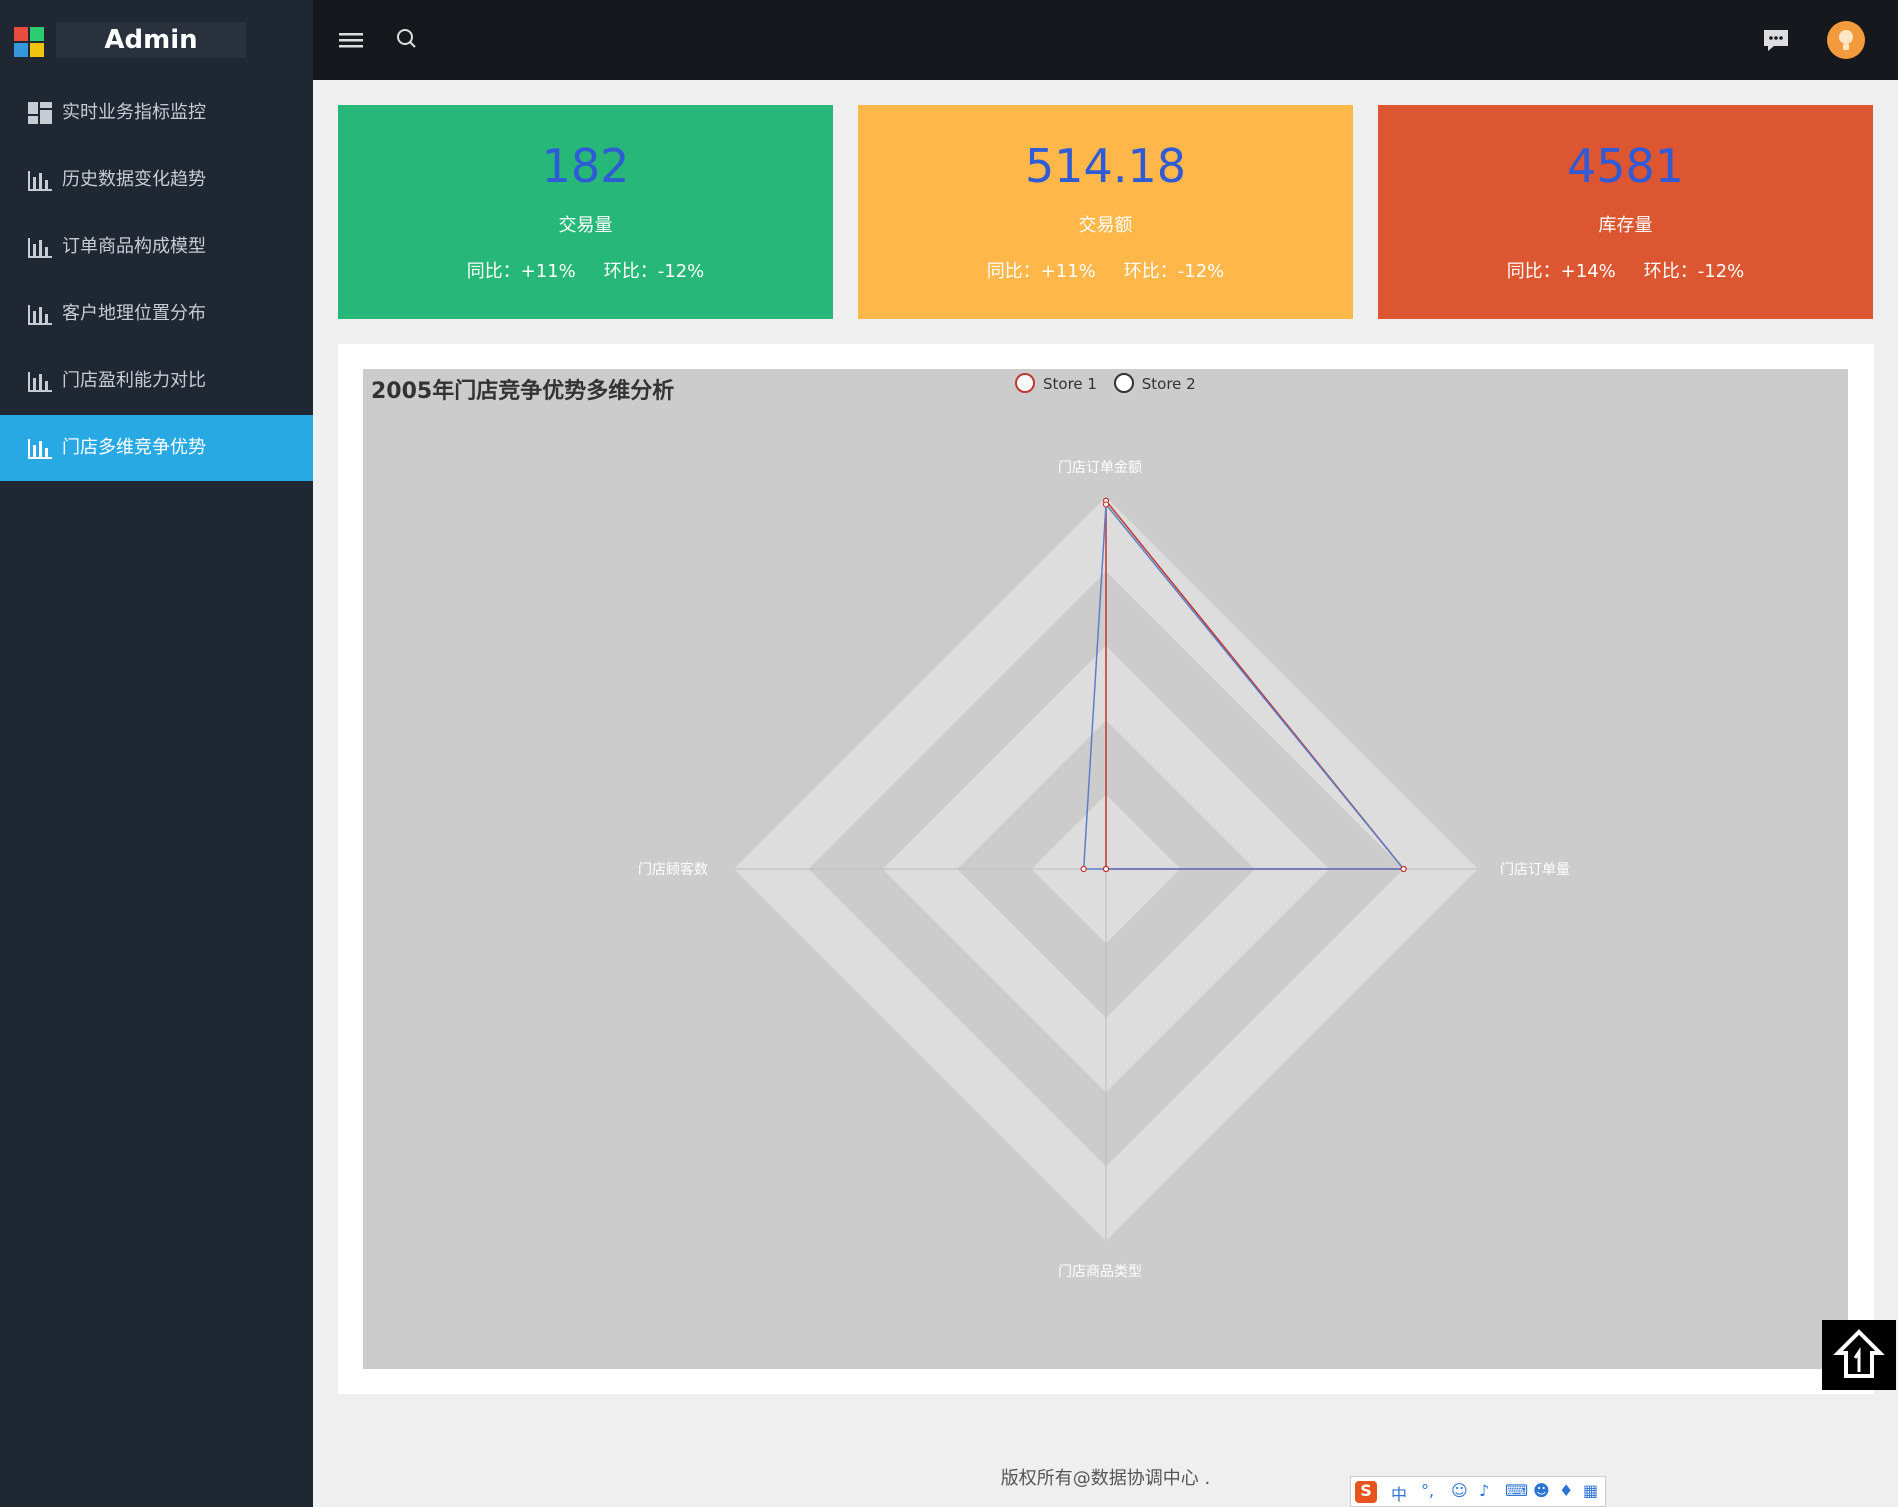 The width and height of the screenshot is (1898, 1507). I want to click on top-bar, so click(1105, 40).